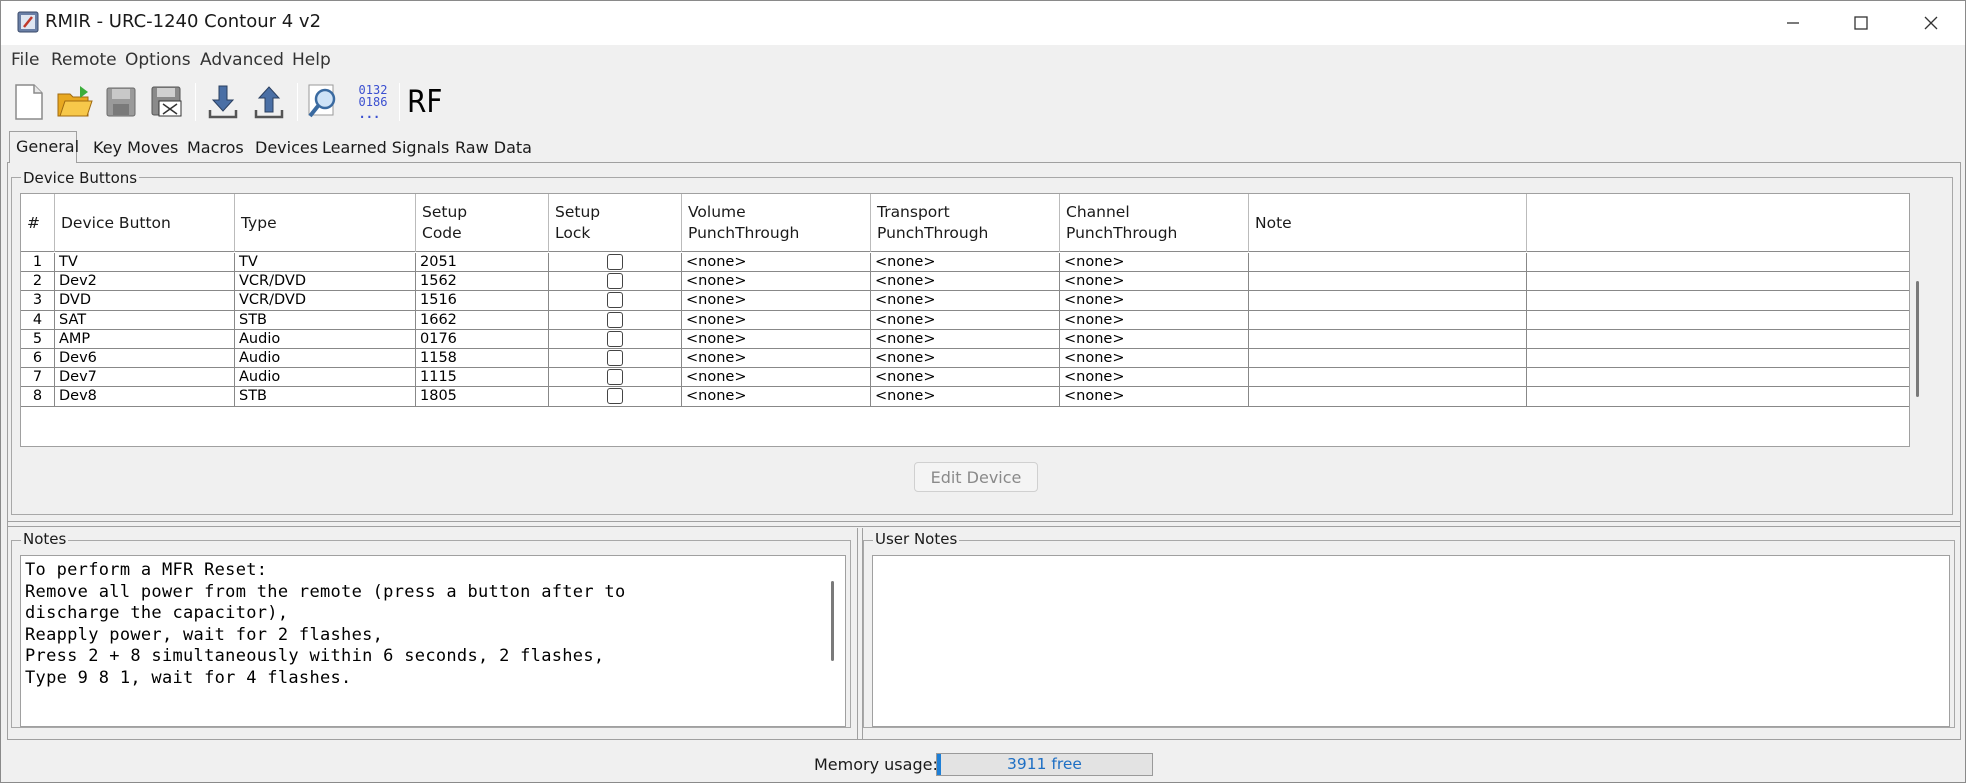 This screenshot has height=783, width=1966. Describe the element at coordinates (1861, 23) in the screenshot. I see `maximize-button` at that location.